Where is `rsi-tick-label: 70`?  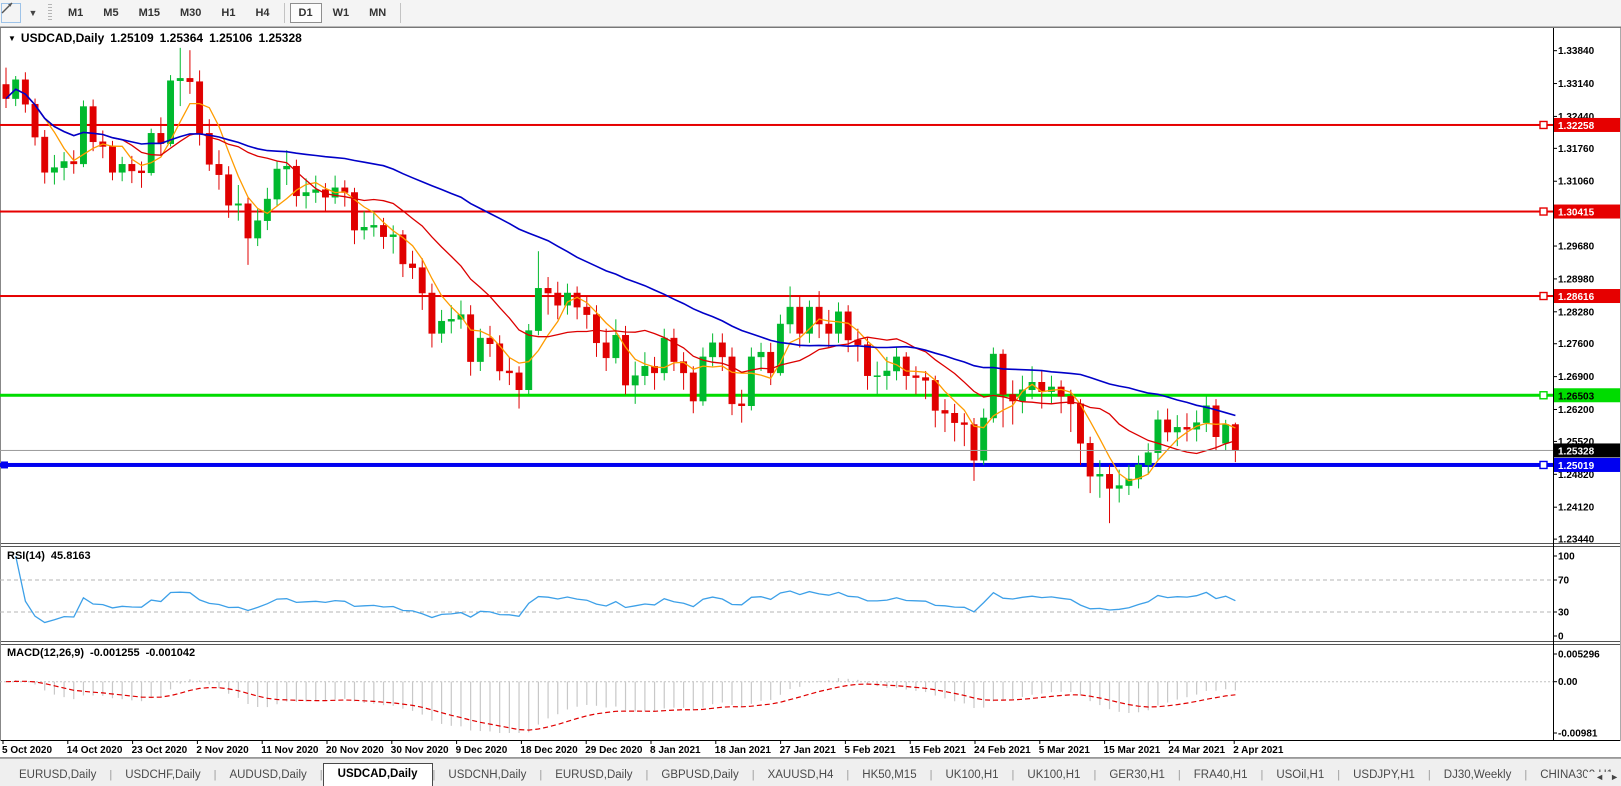
rsi-tick-label: 70 is located at coordinates (1564, 581).